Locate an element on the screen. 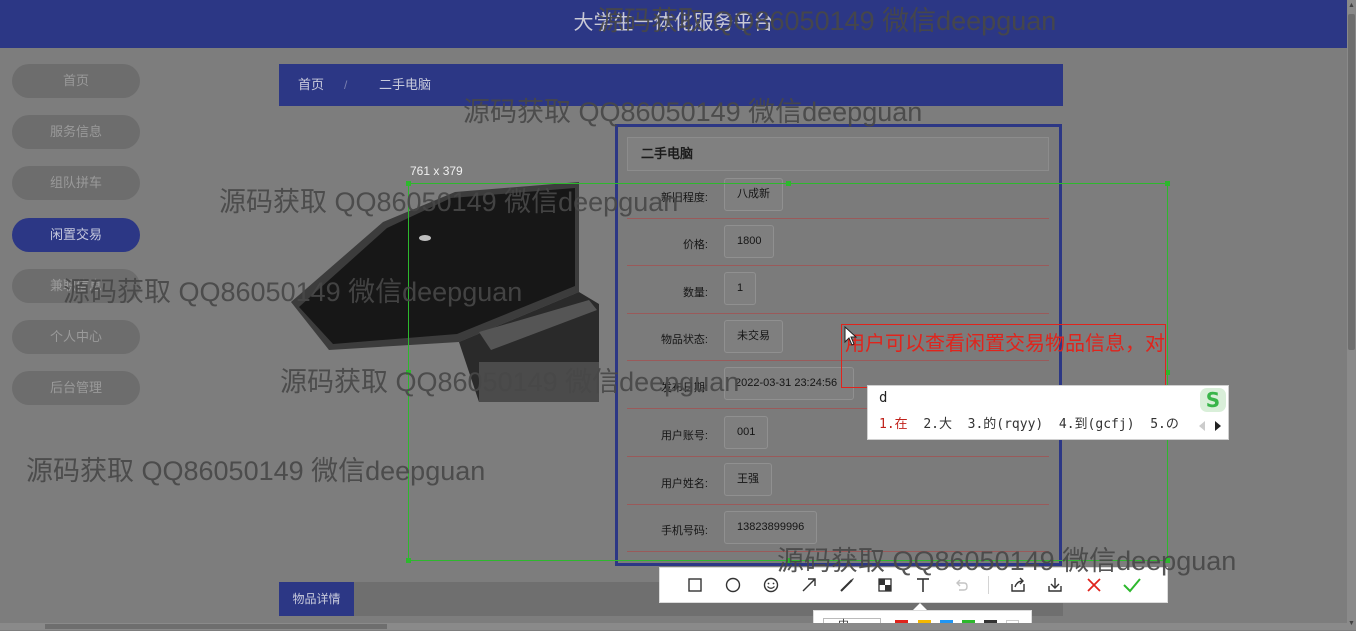 The width and height of the screenshot is (1356, 631). scroll-down-icon: ▼ is located at coordinates (1351, 624).